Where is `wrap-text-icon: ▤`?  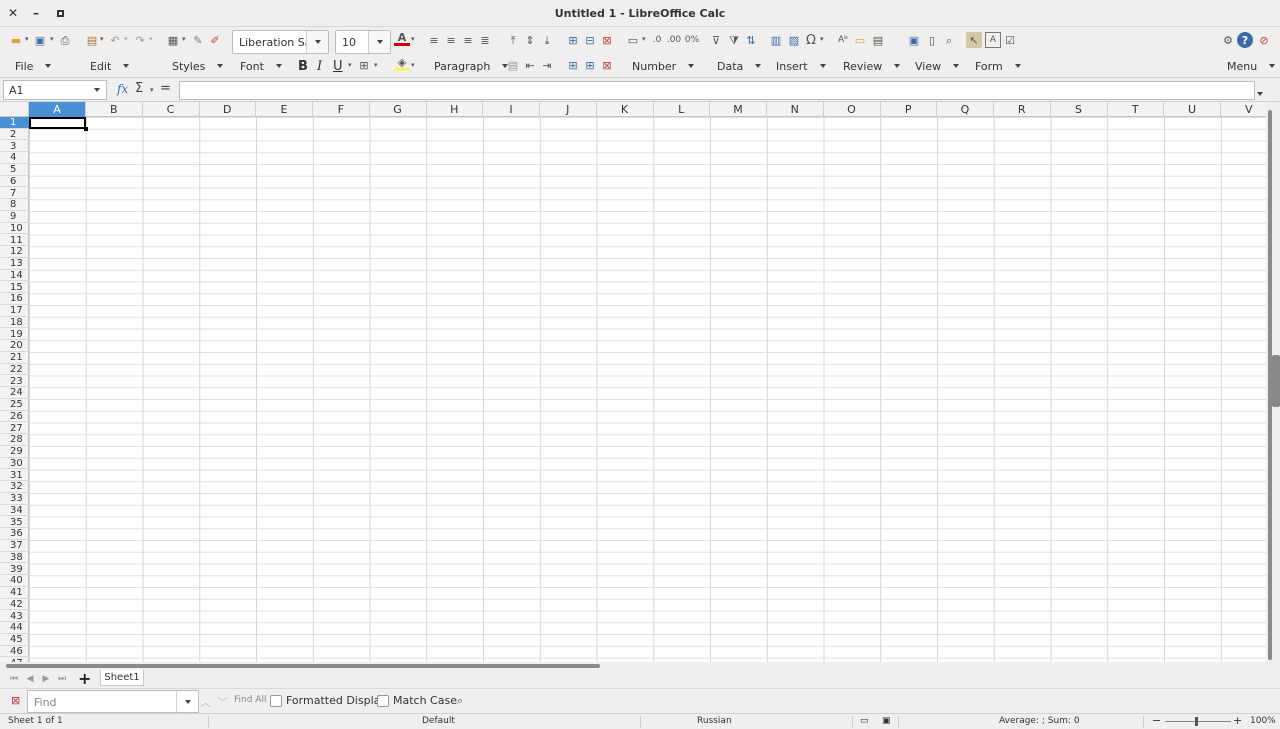
wrap-text-icon: ▤ is located at coordinates (513, 65).